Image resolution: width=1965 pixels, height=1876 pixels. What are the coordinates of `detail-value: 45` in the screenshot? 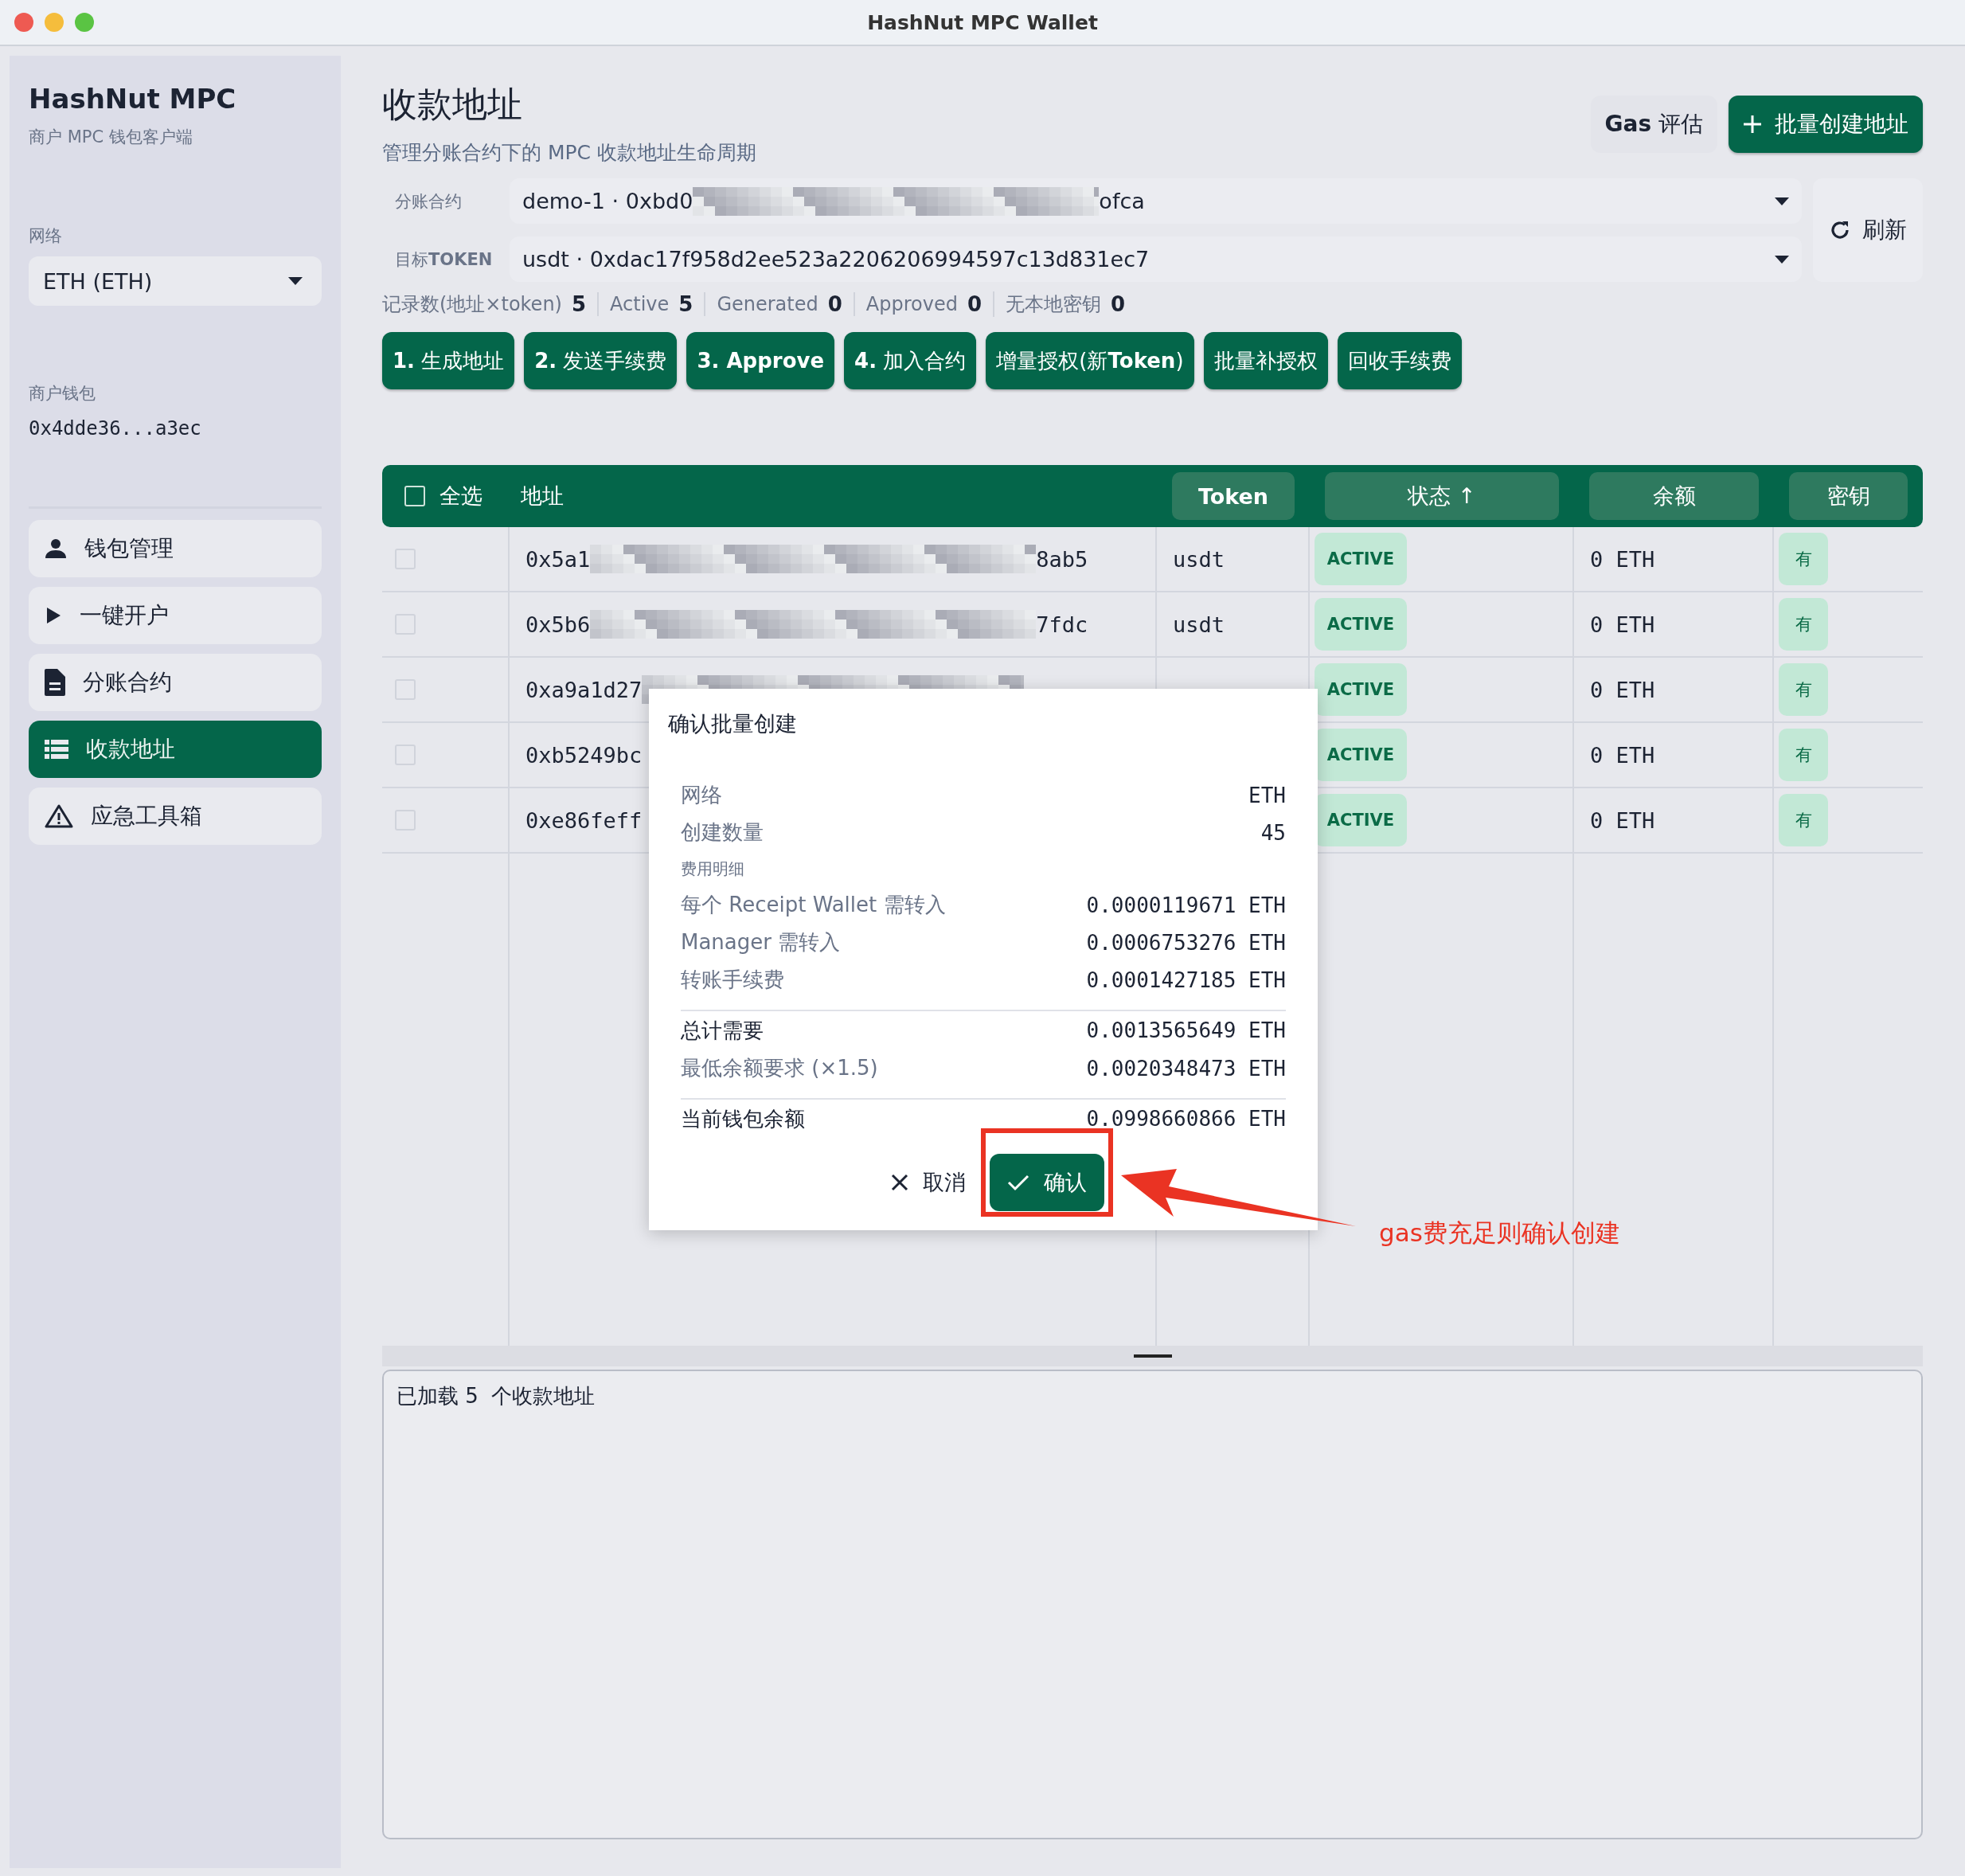 It's located at (1273, 832).